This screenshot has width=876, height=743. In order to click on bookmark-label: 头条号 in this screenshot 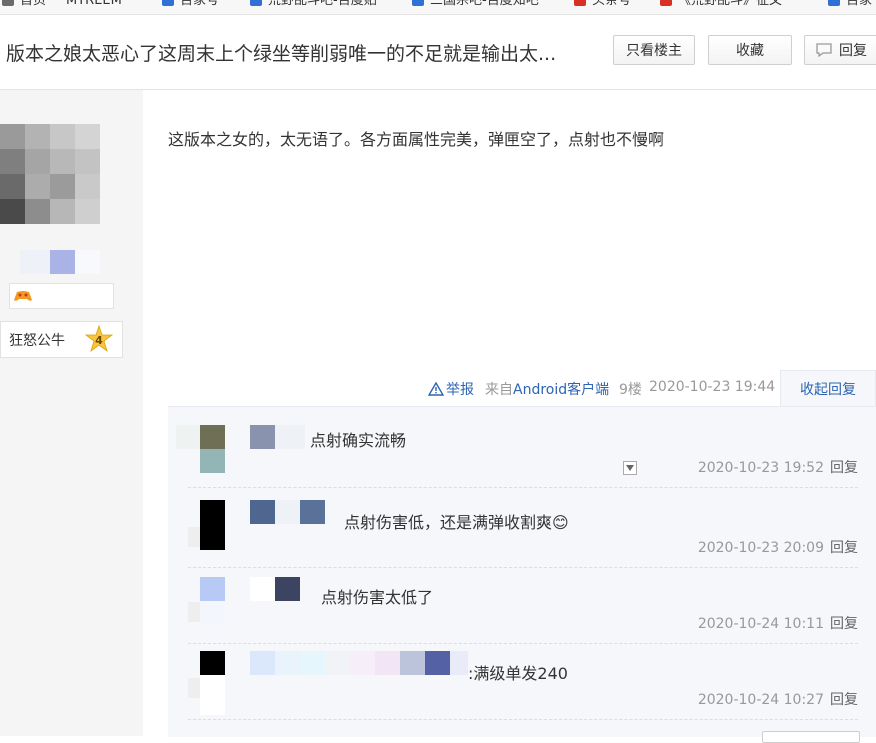, I will do `click(612, 4)`.